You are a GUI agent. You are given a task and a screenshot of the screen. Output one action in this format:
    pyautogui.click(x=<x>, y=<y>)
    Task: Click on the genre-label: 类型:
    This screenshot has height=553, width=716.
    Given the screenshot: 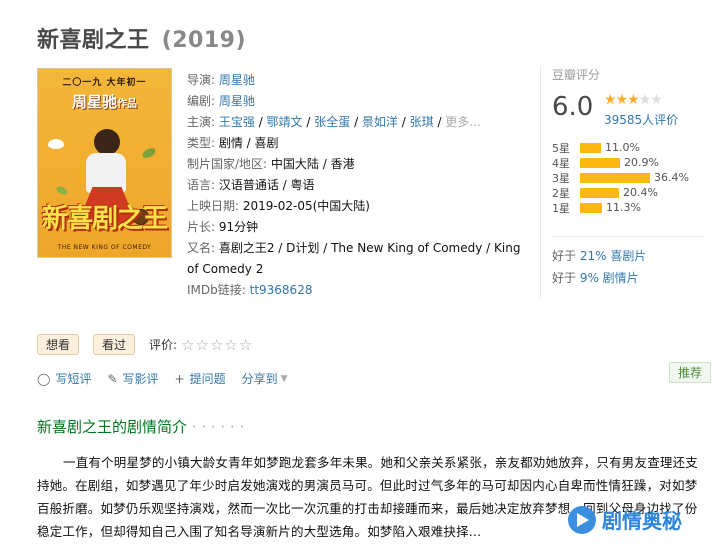 What is the action you would take?
    pyautogui.click(x=203, y=143)
    